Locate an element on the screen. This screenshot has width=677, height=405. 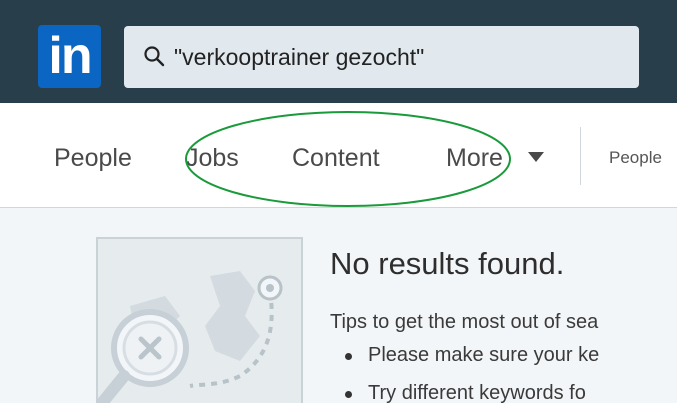
tab-jobs: Jobs is located at coordinates (212, 155).